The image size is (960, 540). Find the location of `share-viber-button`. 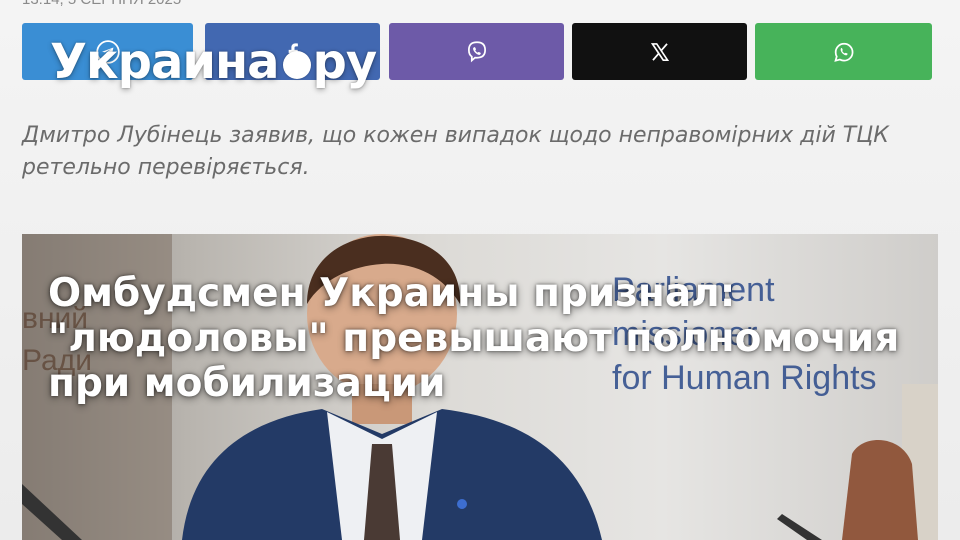

share-viber-button is located at coordinates (476, 51).